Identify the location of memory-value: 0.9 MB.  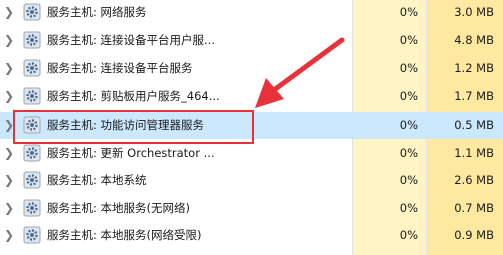
(474, 235).